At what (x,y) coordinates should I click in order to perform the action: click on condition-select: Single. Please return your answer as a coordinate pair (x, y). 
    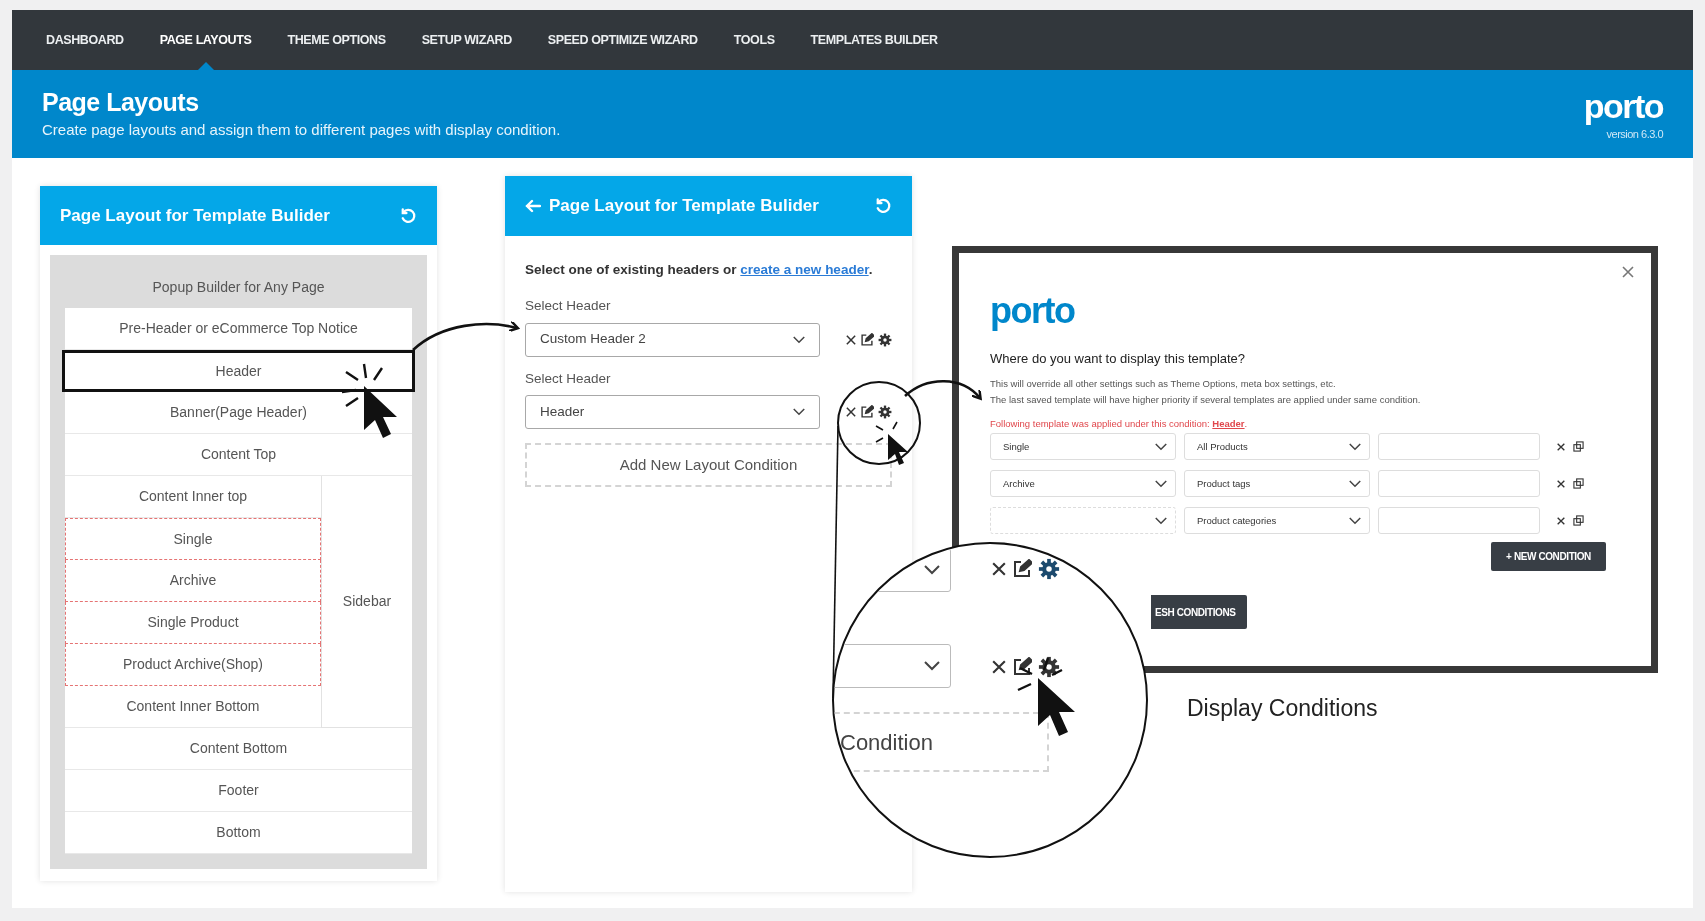
    Looking at the image, I should click on (1083, 447).